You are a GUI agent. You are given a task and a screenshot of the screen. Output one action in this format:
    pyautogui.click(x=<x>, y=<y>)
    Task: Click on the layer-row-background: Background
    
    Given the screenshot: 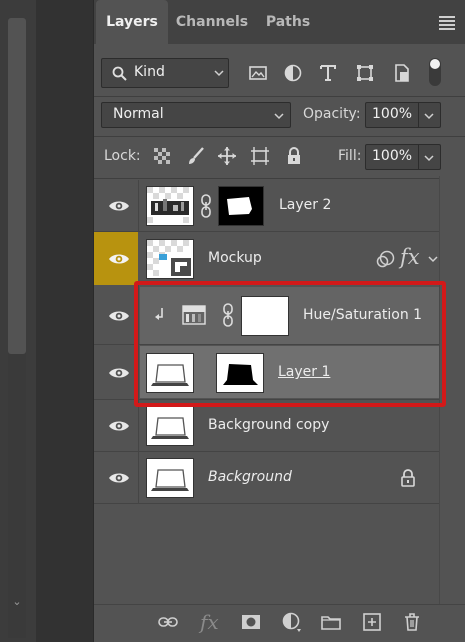 What is the action you would take?
    pyautogui.click(x=266, y=478)
    